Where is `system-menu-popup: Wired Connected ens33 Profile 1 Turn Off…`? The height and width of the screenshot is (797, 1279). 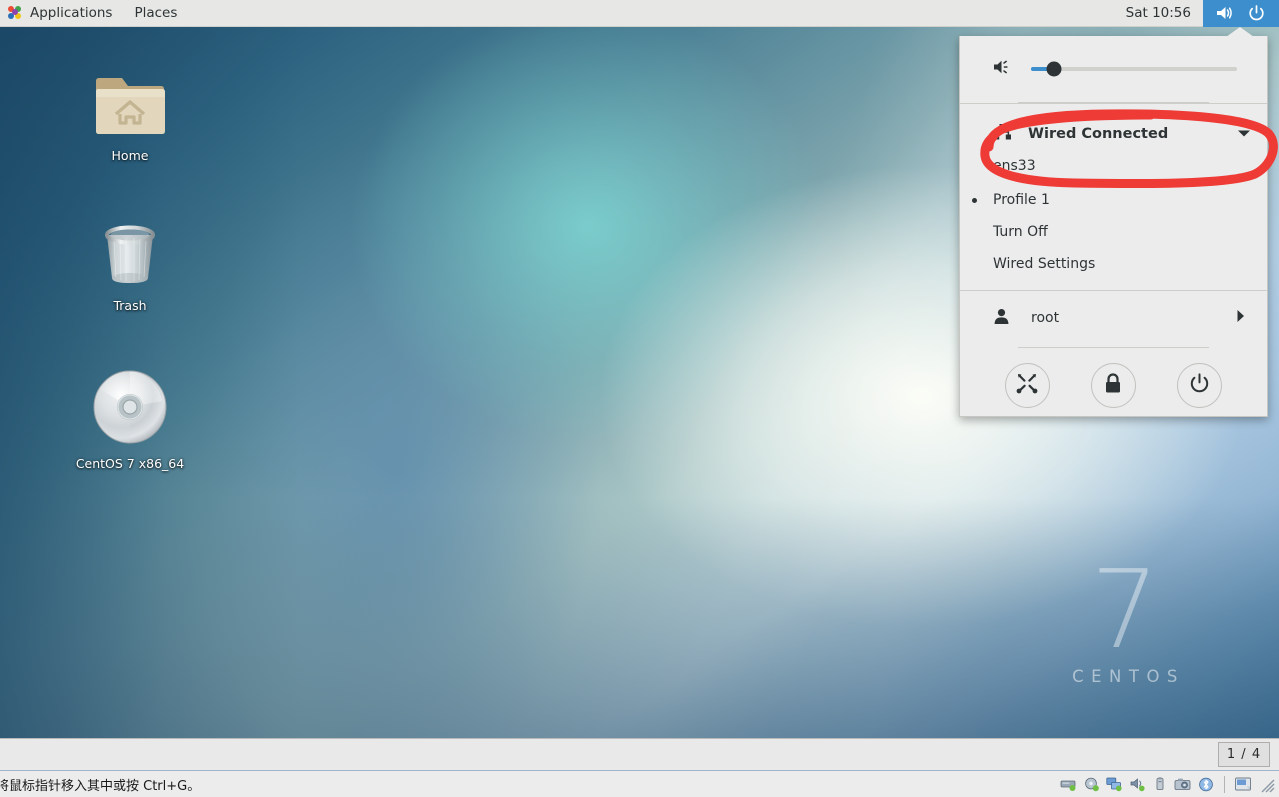
system-menu-popup: Wired Connected ens33 Profile 1 Turn Off… is located at coordinates (1113, 226).